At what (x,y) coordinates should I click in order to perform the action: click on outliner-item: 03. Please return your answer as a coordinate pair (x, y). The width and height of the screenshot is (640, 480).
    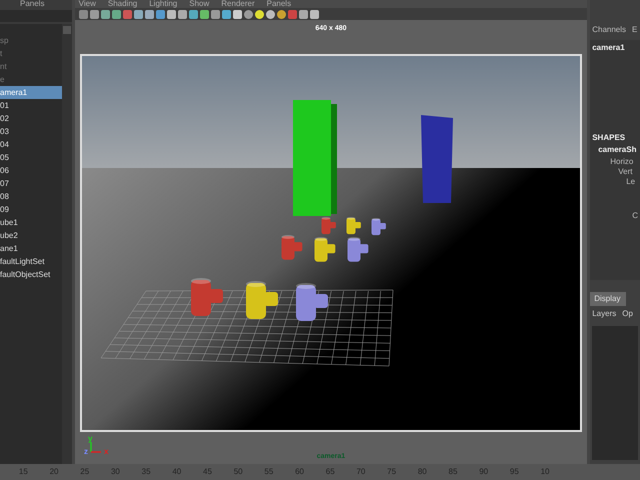
    Looking at the image, I should click on (31, 131).